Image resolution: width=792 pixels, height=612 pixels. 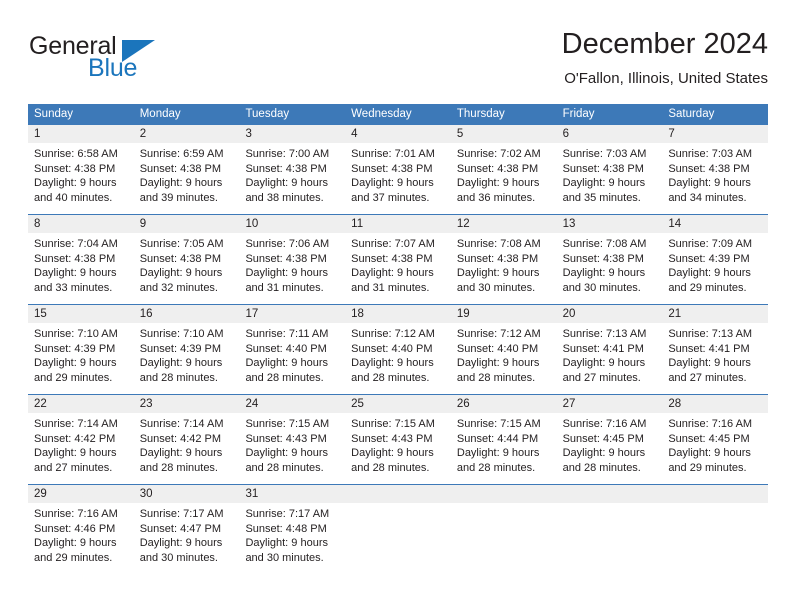 I want to click on day-number: 11, so click(x=398, y=224).